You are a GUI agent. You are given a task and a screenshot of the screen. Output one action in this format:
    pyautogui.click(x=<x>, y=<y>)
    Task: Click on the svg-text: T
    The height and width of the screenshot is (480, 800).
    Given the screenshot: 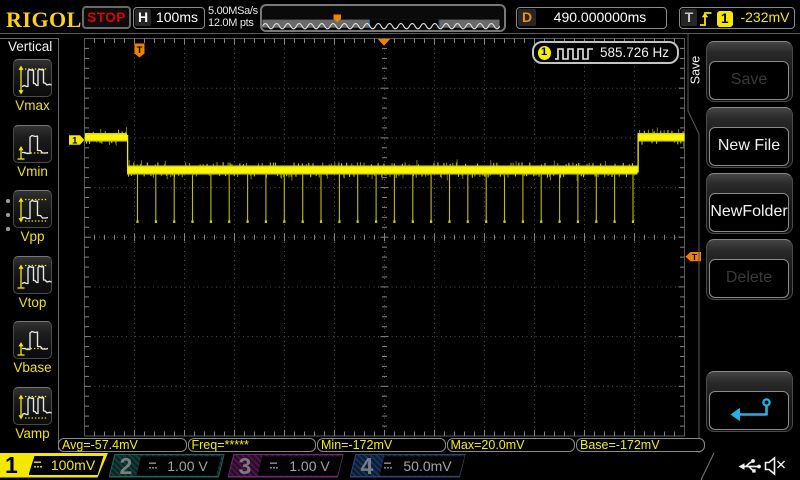 What is the action you would take?
    pyautogui.click(x=140, y=50)
    